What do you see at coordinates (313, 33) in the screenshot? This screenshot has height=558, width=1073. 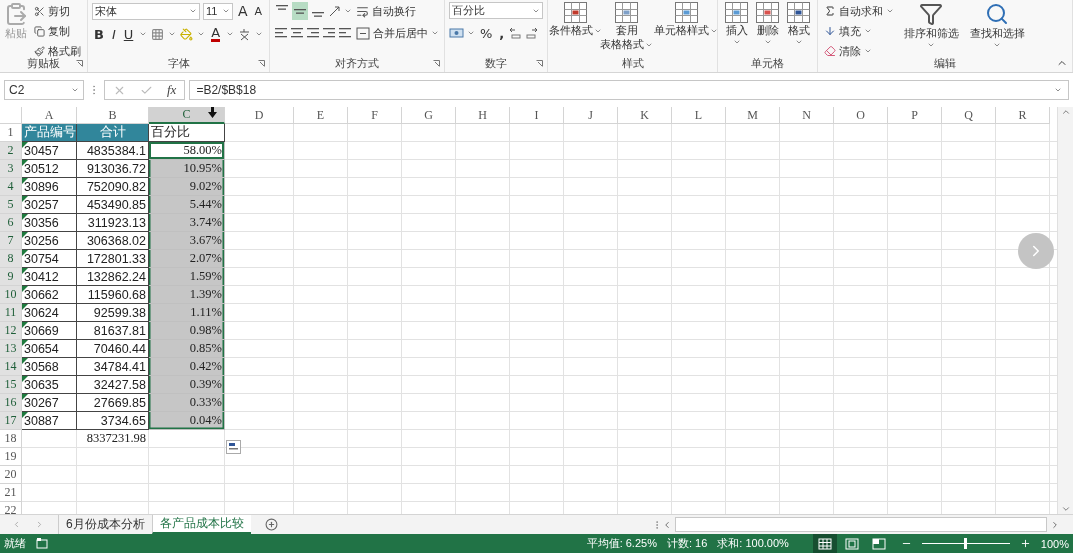 I see `align-right-icon` at bounding box center [313, 33].